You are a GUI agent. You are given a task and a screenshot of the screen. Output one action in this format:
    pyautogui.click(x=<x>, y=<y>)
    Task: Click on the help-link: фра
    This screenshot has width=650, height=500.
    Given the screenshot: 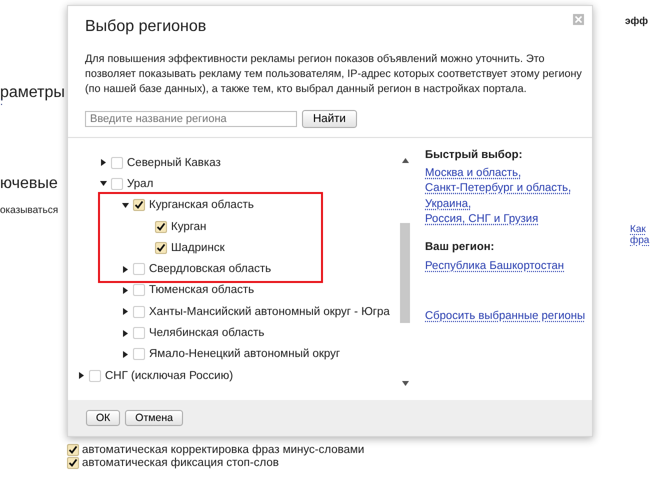 What is the action you would take?
    pyautogui.click(x=640, y=240)
    